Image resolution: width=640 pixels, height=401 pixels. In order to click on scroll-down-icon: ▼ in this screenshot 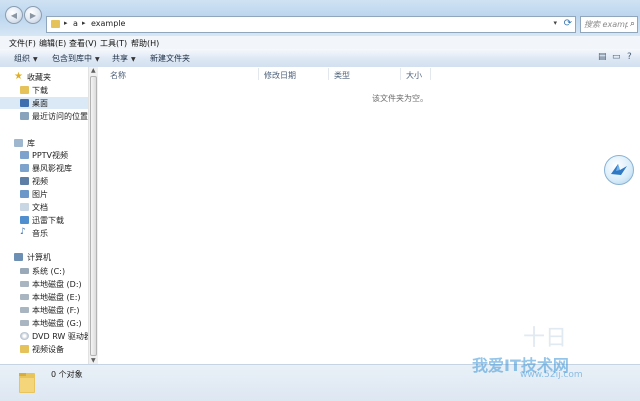, I will do `click(93, 360)`.